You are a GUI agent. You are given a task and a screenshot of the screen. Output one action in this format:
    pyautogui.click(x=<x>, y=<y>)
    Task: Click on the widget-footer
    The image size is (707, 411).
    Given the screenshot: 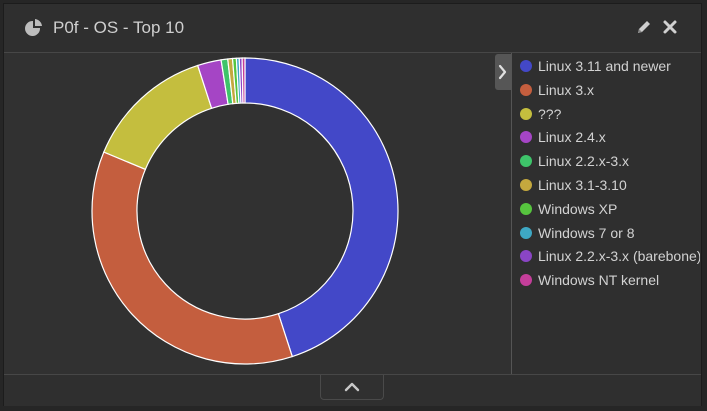 What is the action you would take?
    pyautogui.click(x=352, y=390)
    